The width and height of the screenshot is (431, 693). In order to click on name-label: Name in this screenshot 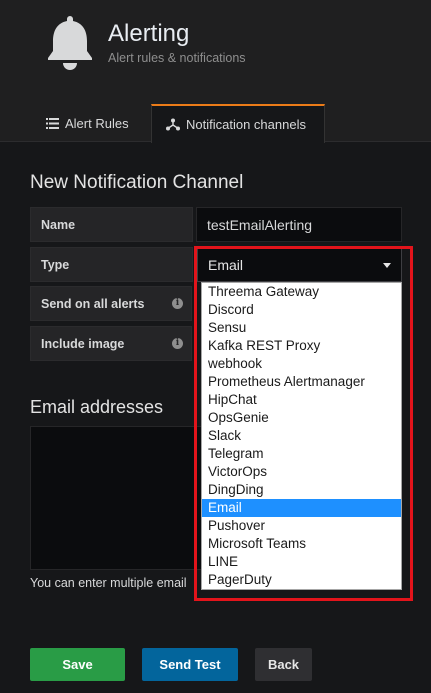, I will do `click(111, 224)`.